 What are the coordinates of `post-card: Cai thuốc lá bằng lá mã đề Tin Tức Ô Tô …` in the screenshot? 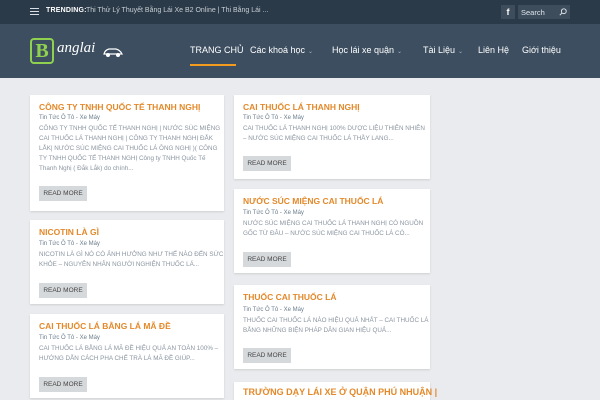 It's located at (127, 356).